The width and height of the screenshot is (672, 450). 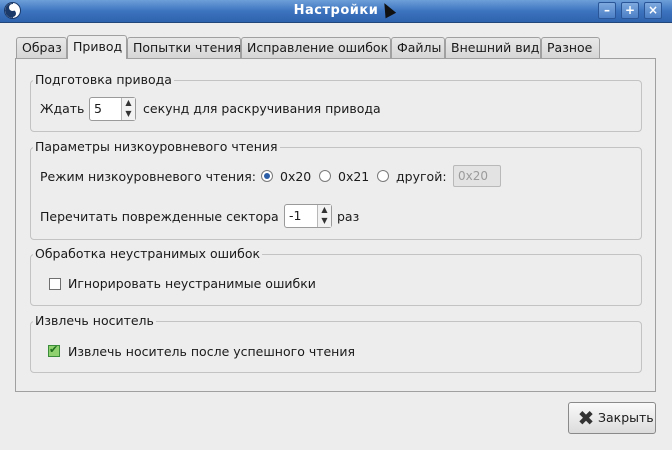 I want to click on radio-0x21-label: 0x21, so click(x=353, y=176).